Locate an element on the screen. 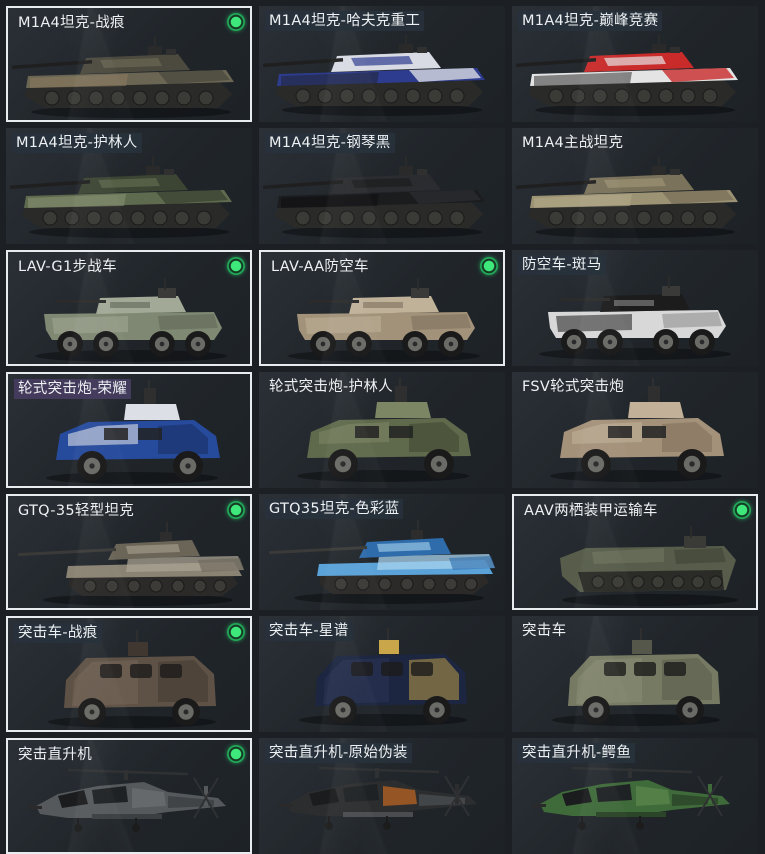 This screenshot has height=854, width=765. vehicle-name: M1A4坦克-钢琴黑 is located at coordinates (330, 143).